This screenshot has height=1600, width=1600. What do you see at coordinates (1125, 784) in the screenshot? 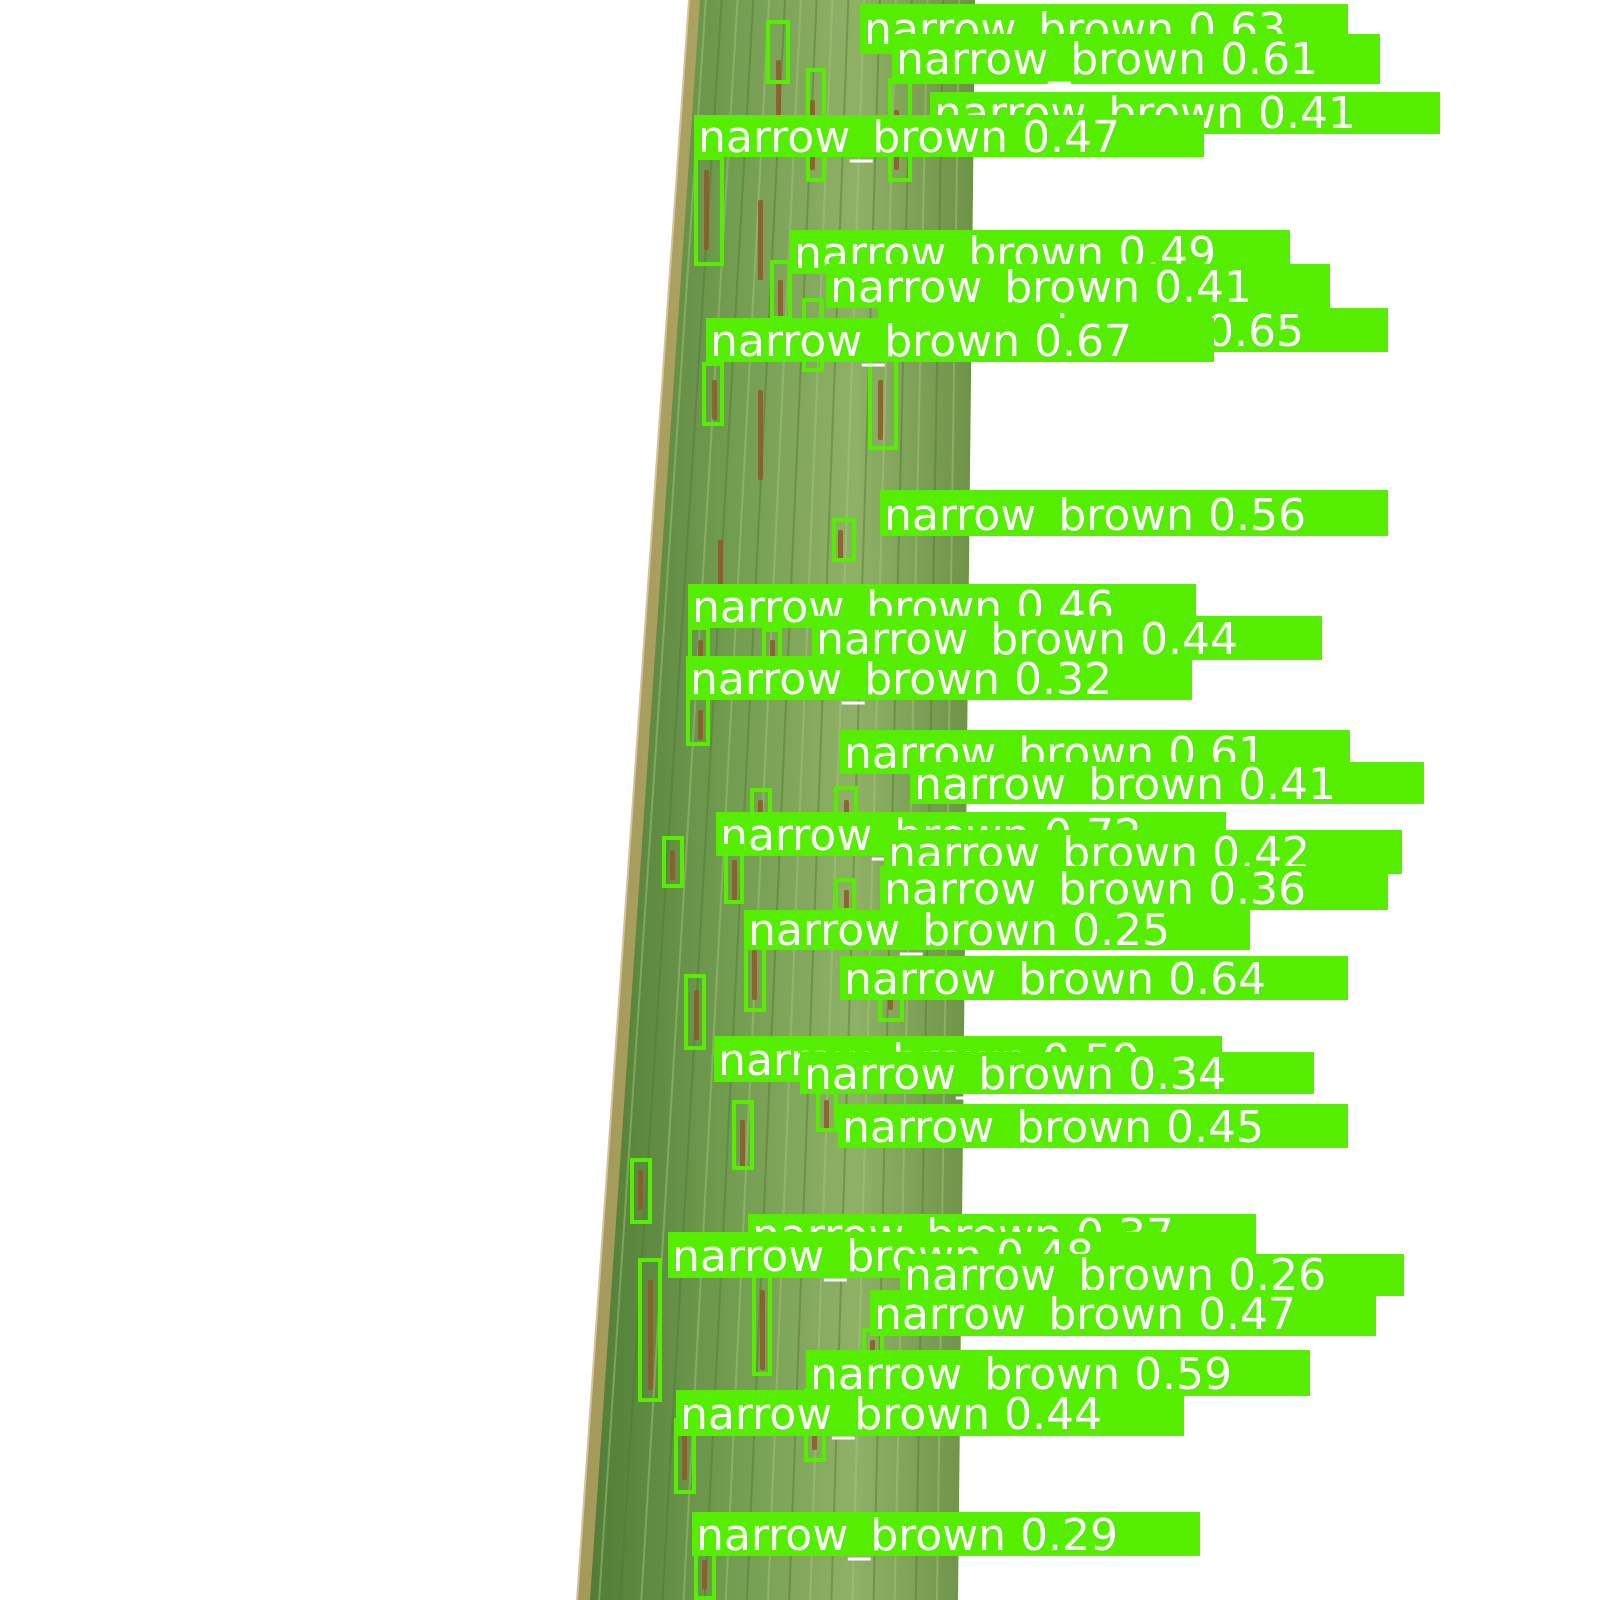
I see `detection-label: narrow_brown 0.41` at bounding box center [1125, 784].